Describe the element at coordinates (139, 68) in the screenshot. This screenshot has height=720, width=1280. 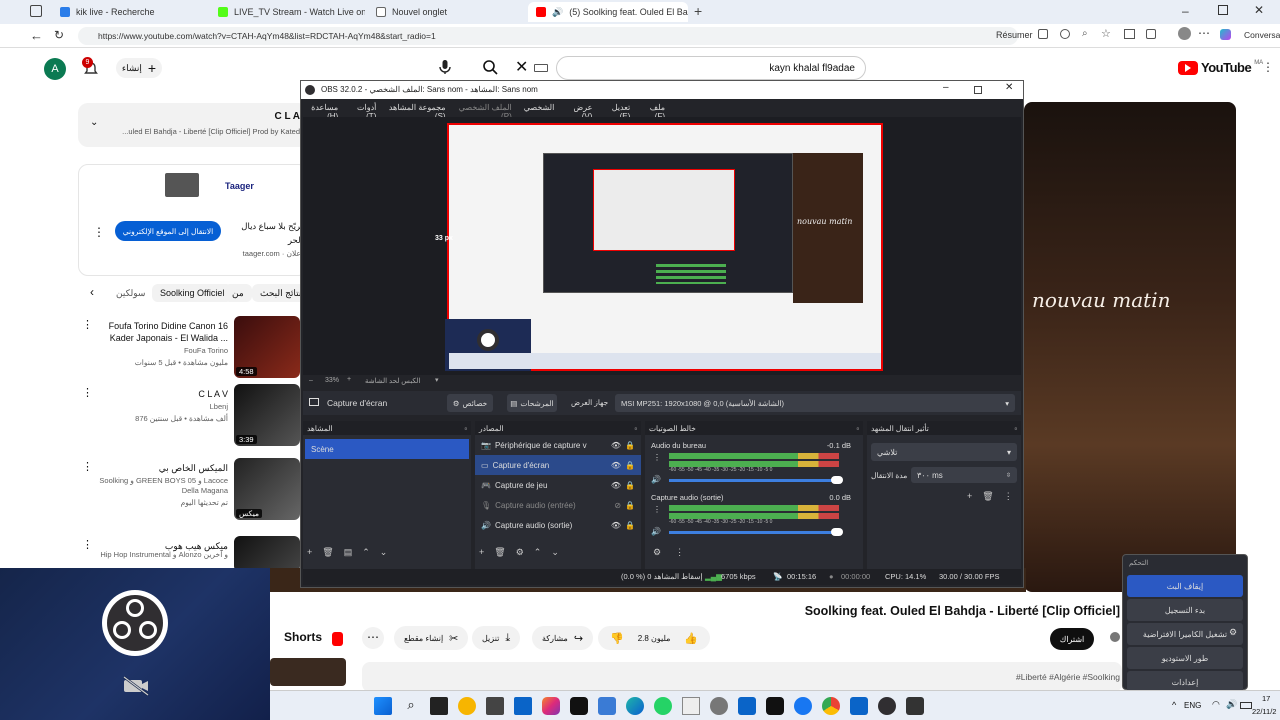
I see `create-button: إنشاء +` at that location.